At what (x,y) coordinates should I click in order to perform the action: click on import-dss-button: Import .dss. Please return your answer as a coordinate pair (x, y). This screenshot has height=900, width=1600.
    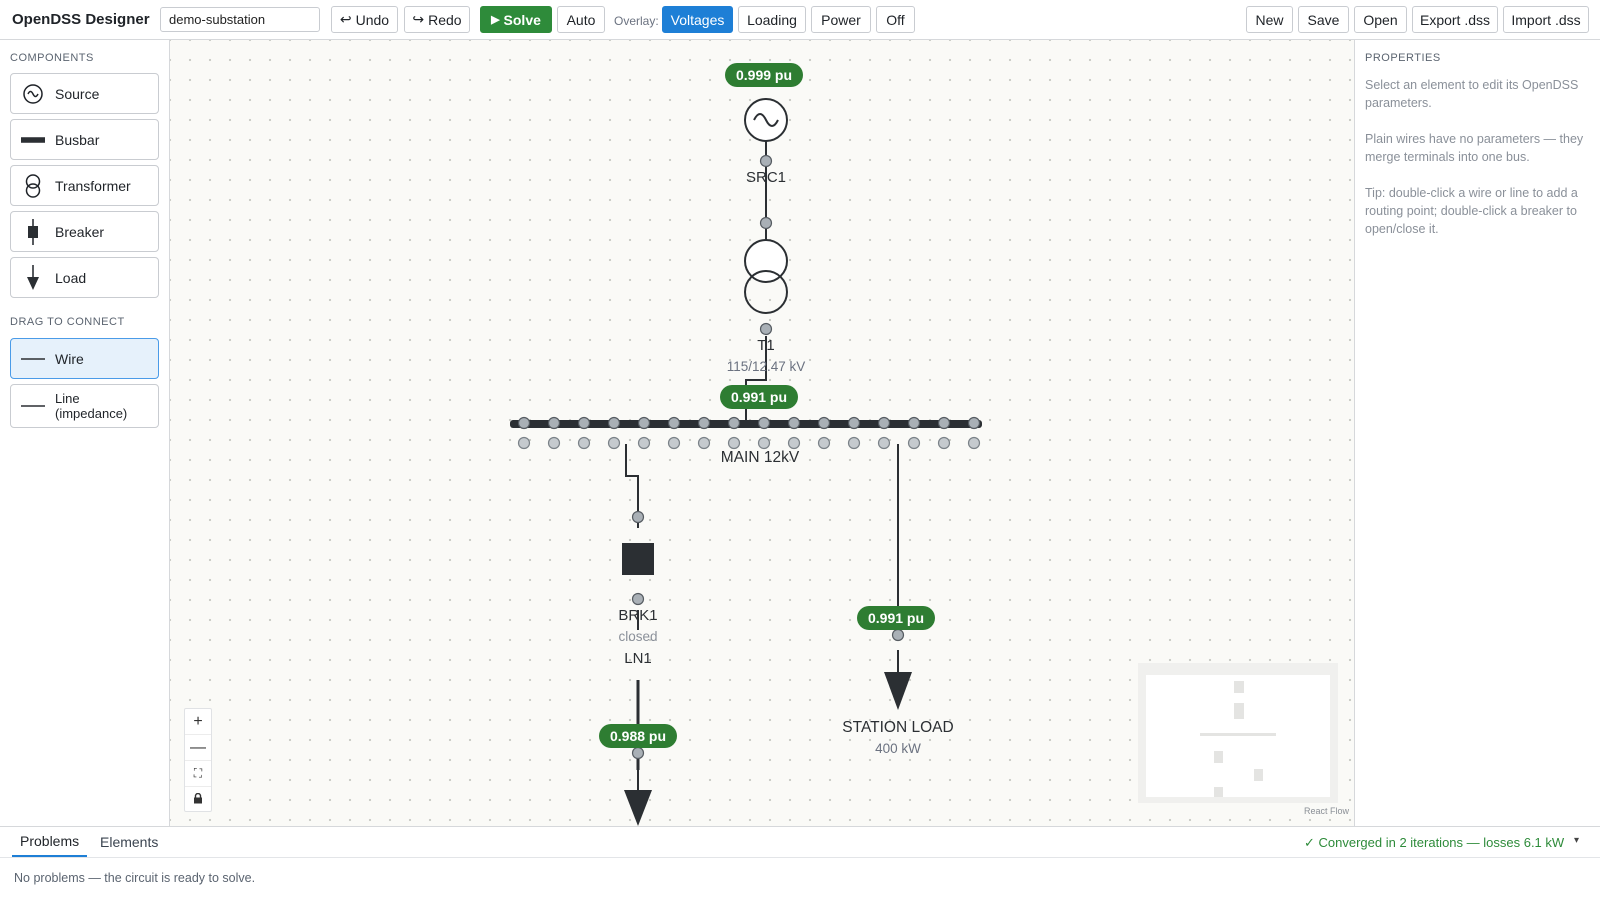
    Looking at the image, I should click on (1546, 19).